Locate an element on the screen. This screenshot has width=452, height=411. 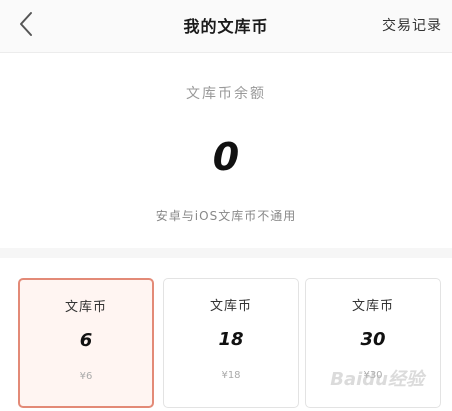
transaction-history-link: 交易记录 is located at coordinates (412, 25).